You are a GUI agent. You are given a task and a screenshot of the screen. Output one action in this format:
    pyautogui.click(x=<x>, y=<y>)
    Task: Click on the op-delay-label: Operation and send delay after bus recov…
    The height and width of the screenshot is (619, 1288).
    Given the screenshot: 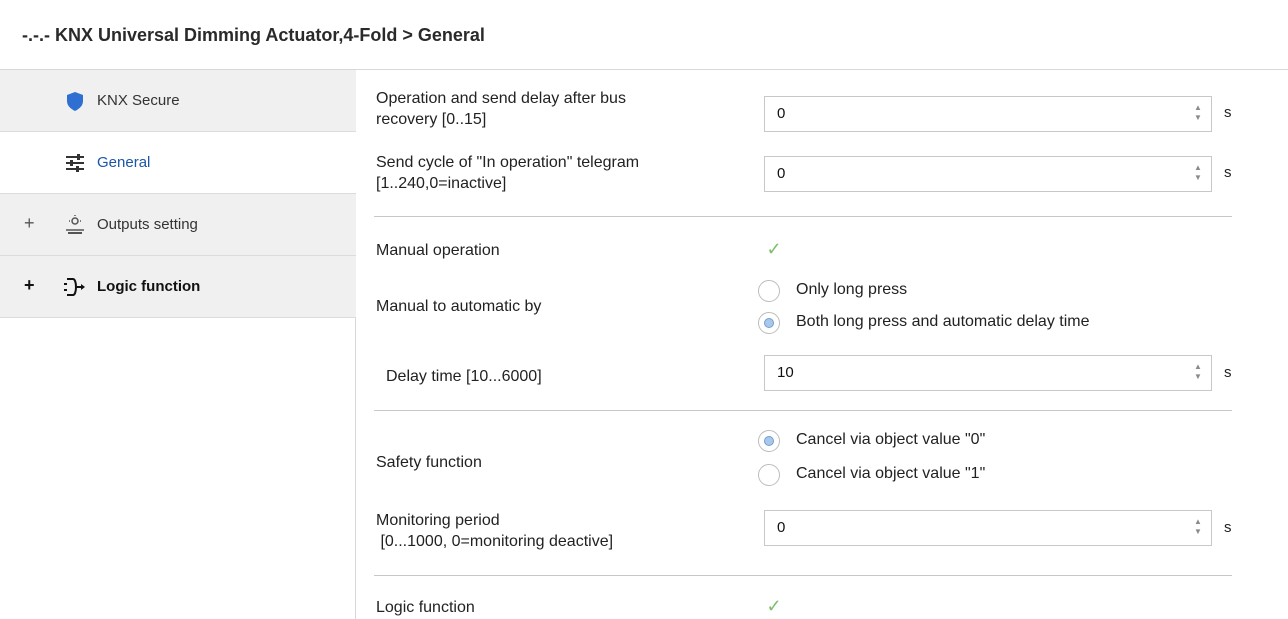 What is the action you would take?
    pyautogui.click(x=501, y=109)
    